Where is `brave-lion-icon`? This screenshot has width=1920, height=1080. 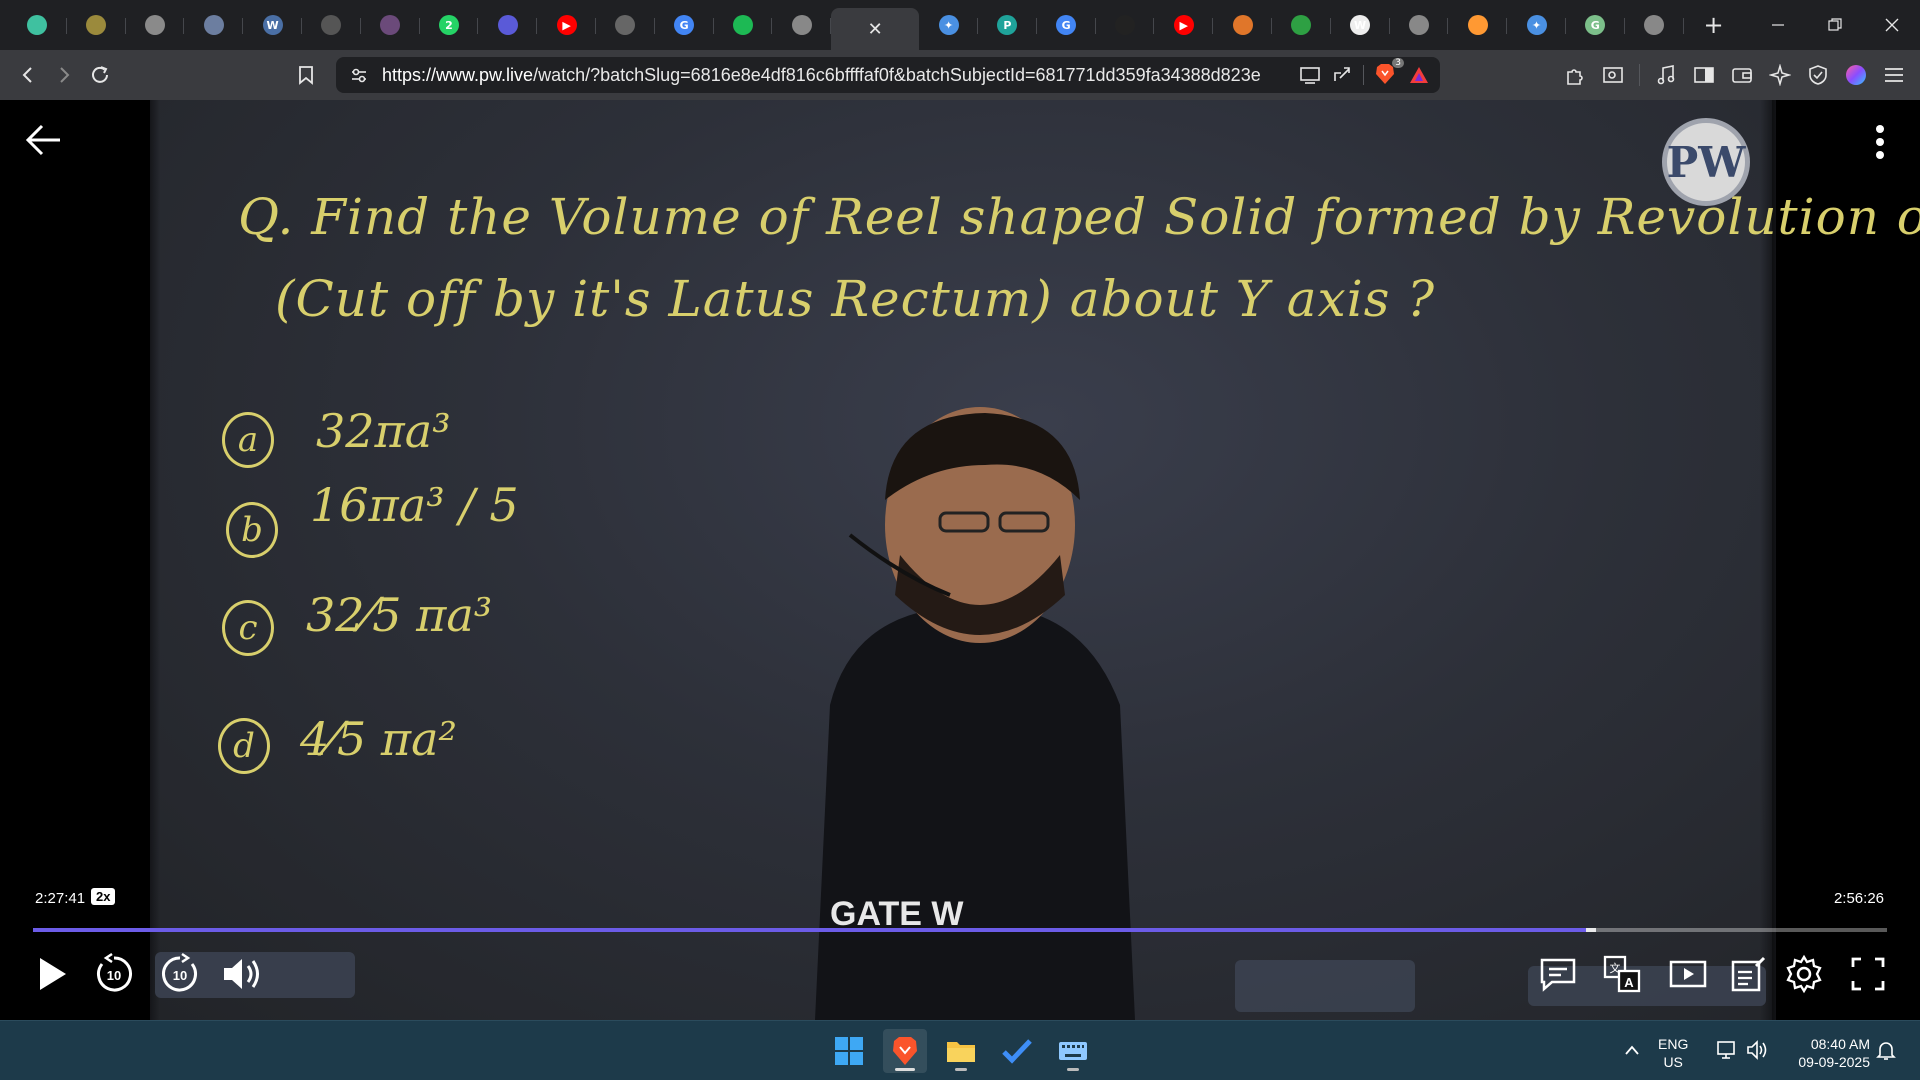 brave-lion-icon is located at coordinates (905, 1051).